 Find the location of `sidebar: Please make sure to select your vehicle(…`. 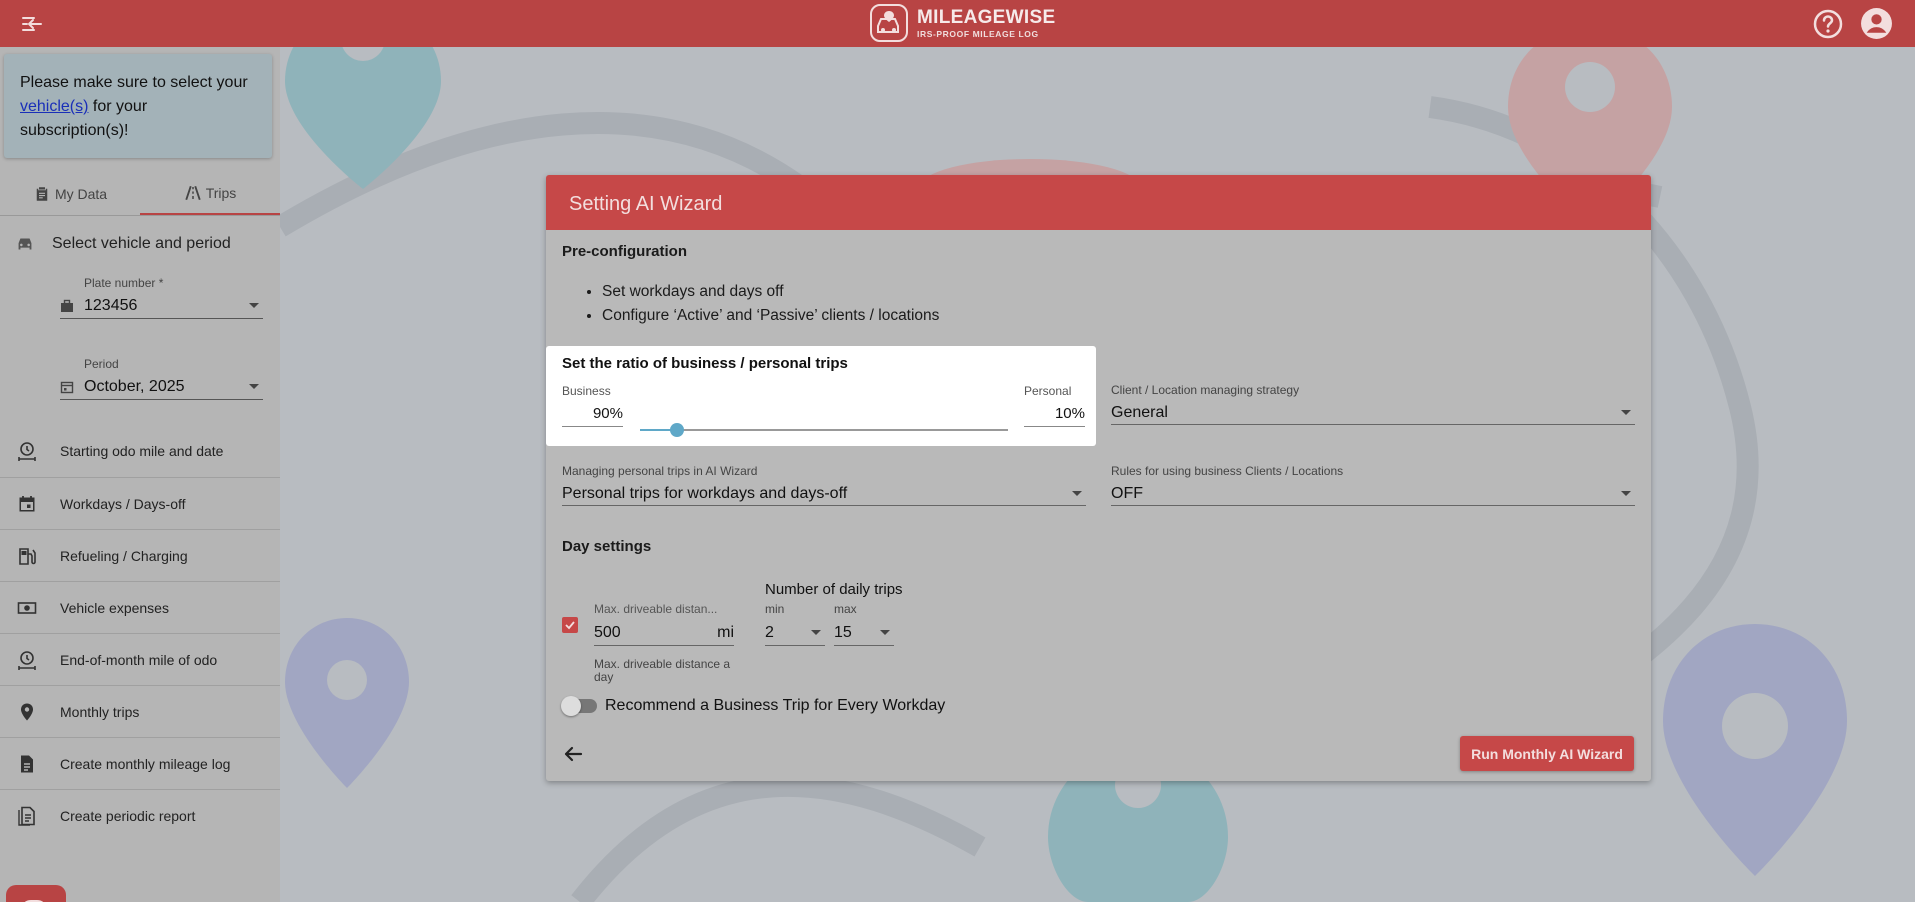

sidebar: Please make sure to select your vehicle(… is located at coordinates (140, 474).